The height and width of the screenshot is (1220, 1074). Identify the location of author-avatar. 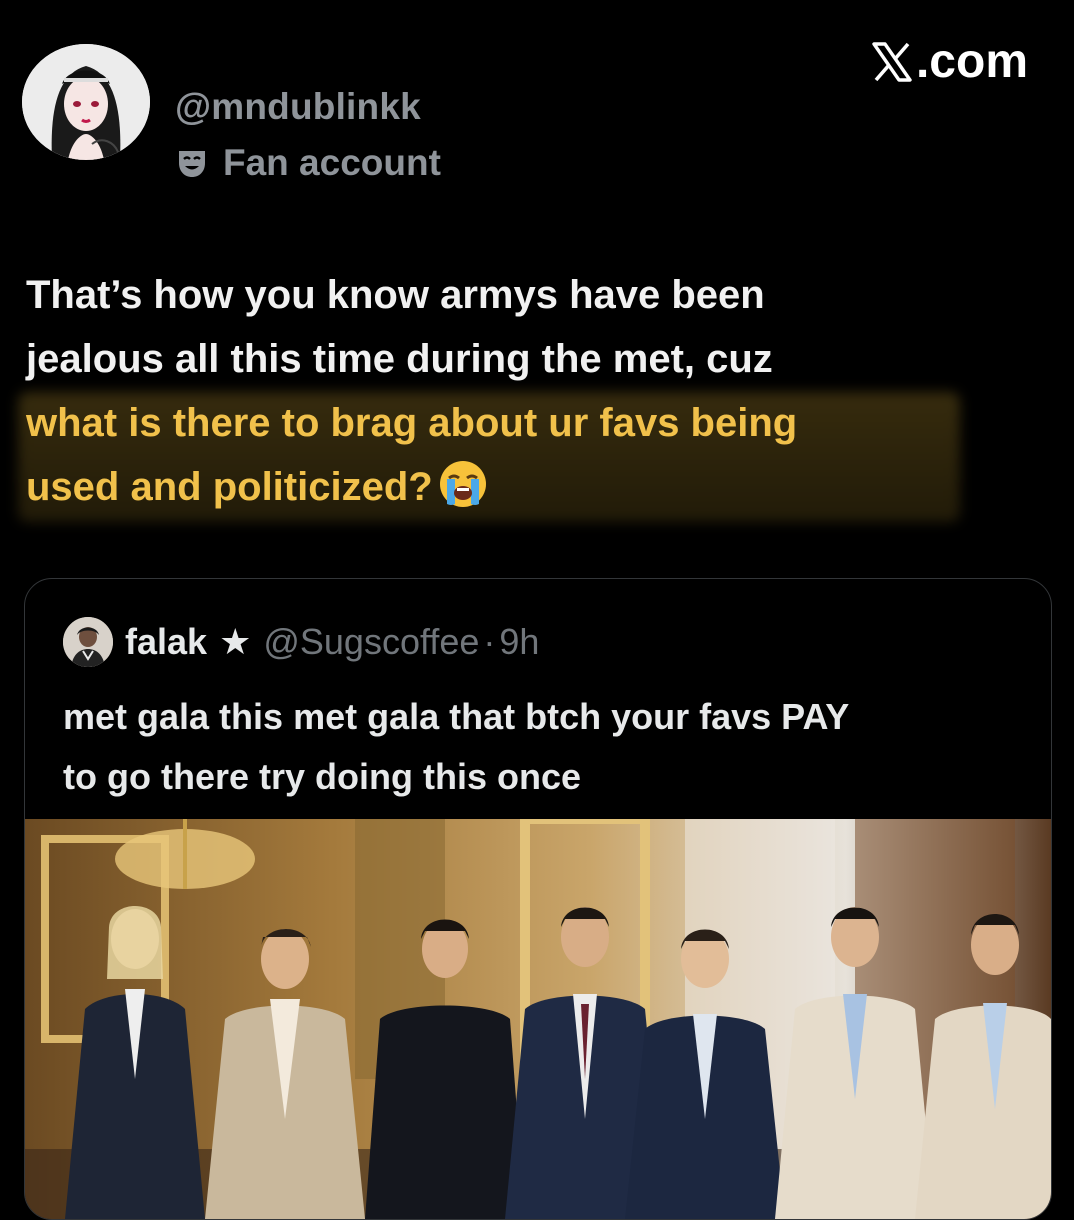
(86, 102).